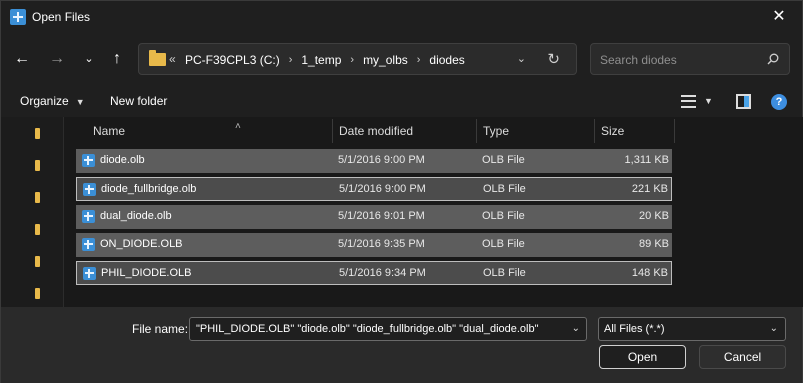 This screenshot has height=383, width=803. What do you see at coordinates (109, 131) in the screenshot?
I see `column-name-label: Name` at bounding box center [109, 131].